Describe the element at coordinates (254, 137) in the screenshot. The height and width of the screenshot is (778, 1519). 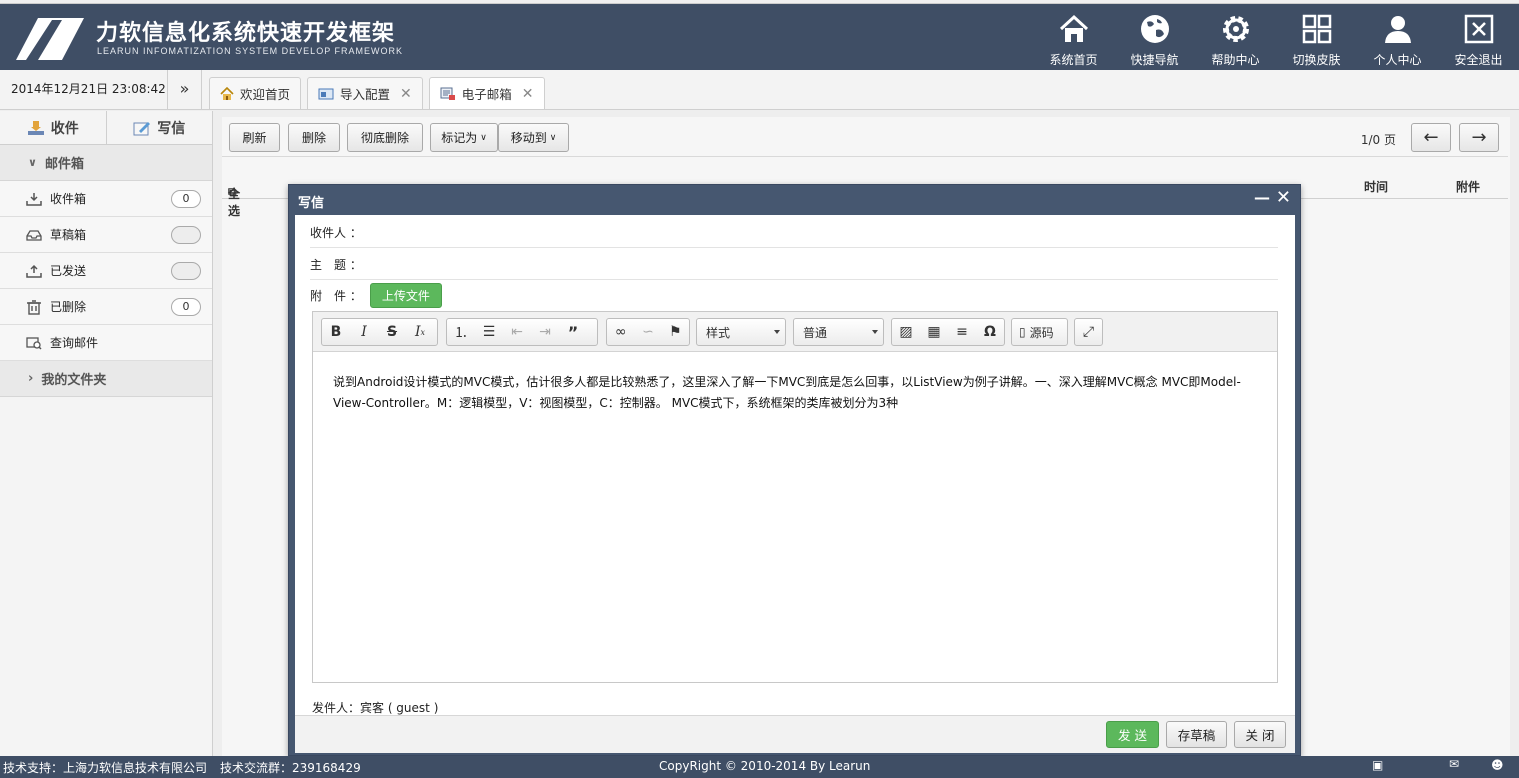
I see `refresh-button: 刷新` at that location.